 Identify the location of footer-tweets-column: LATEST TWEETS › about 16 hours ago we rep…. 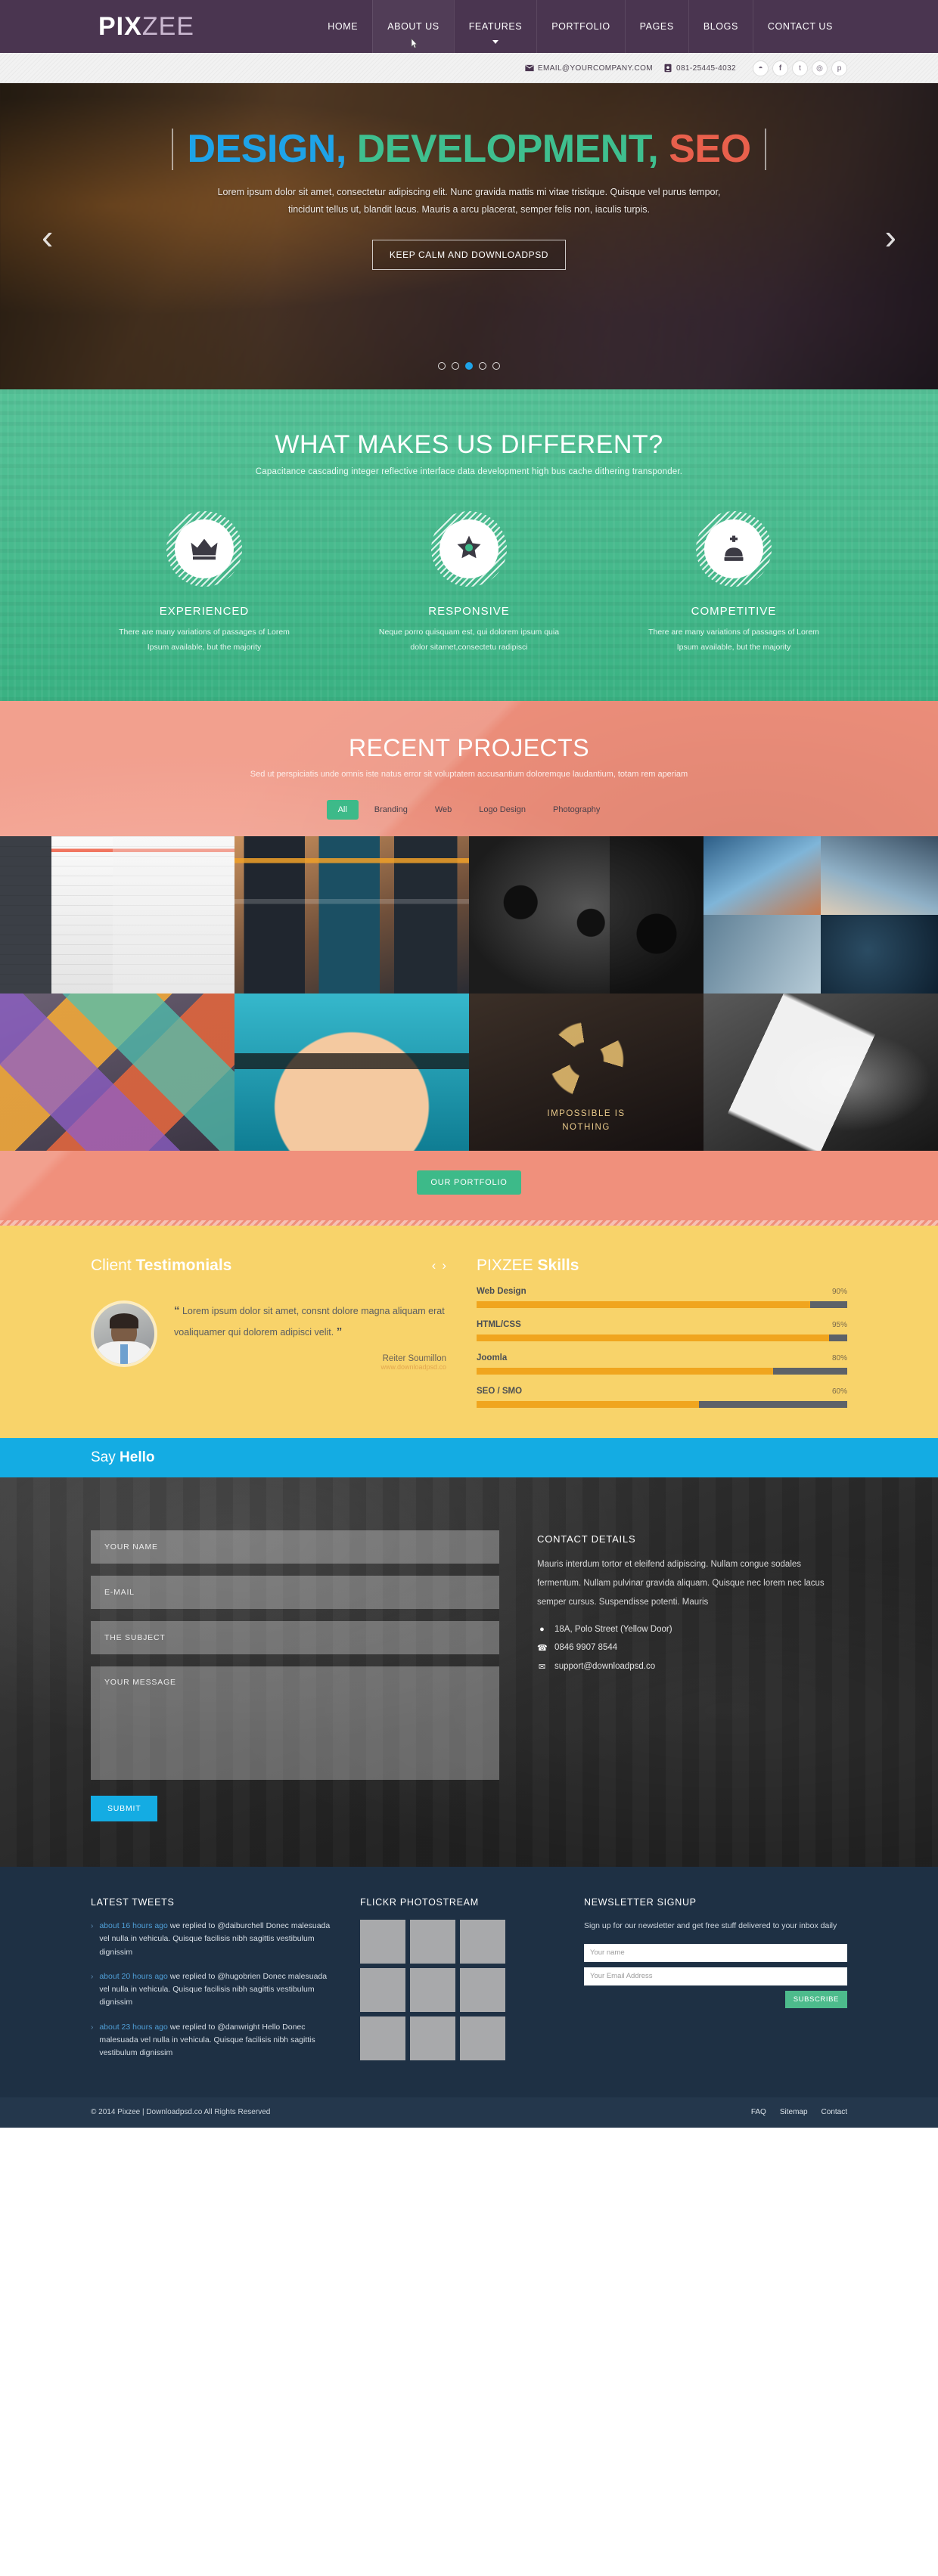
(212, 1984).